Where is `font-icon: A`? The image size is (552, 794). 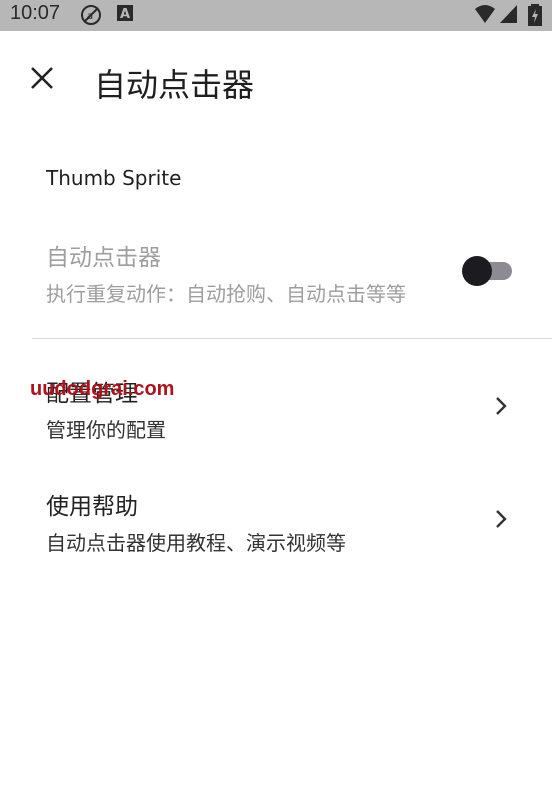
font-icon: A is located at coordinates (125, 15).